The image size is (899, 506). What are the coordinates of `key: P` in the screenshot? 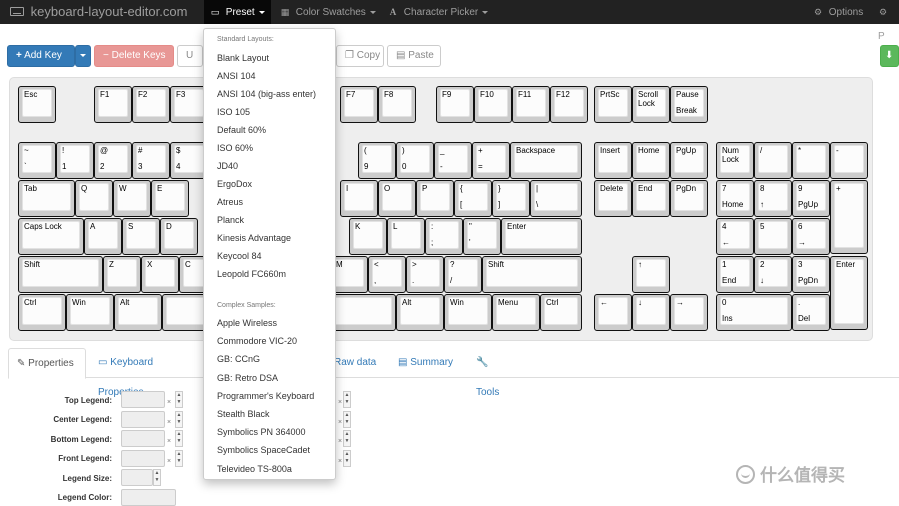 It's located at (435, 198).